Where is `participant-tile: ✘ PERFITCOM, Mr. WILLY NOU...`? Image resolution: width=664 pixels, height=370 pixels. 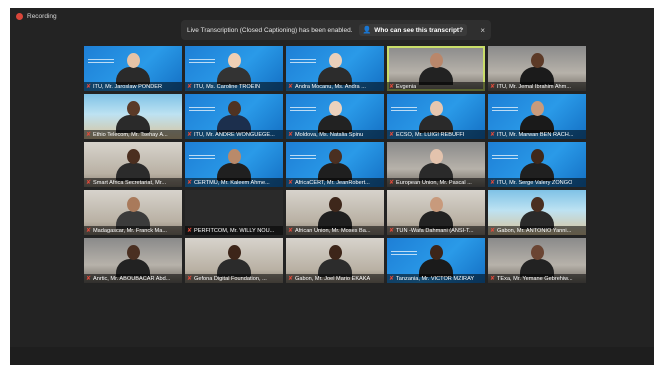
participant-tile: ✘ PERFITCOM, Mr. WILLY NOU... is located at coordinates (234, 212).